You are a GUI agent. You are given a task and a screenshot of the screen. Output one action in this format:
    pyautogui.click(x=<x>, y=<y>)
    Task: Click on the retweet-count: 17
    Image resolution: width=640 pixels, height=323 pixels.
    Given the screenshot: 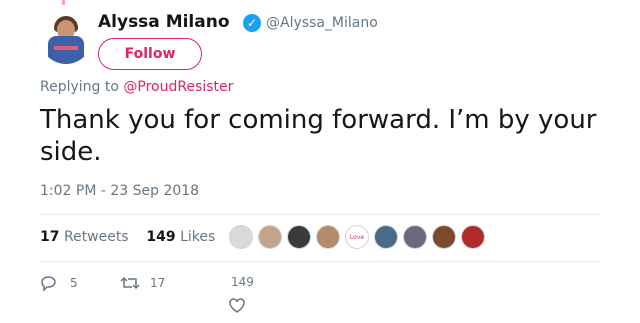 What is the action you would take?
    pyautogui.click(x=158, y=283)
    